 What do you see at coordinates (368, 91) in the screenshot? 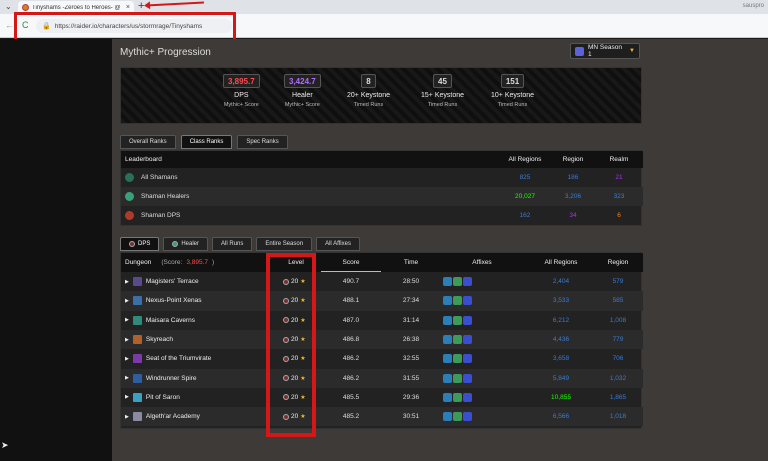
I see `stat-20-keystone: 8 20+ Keystone Timed Runs` at bounding box center [368, 91].